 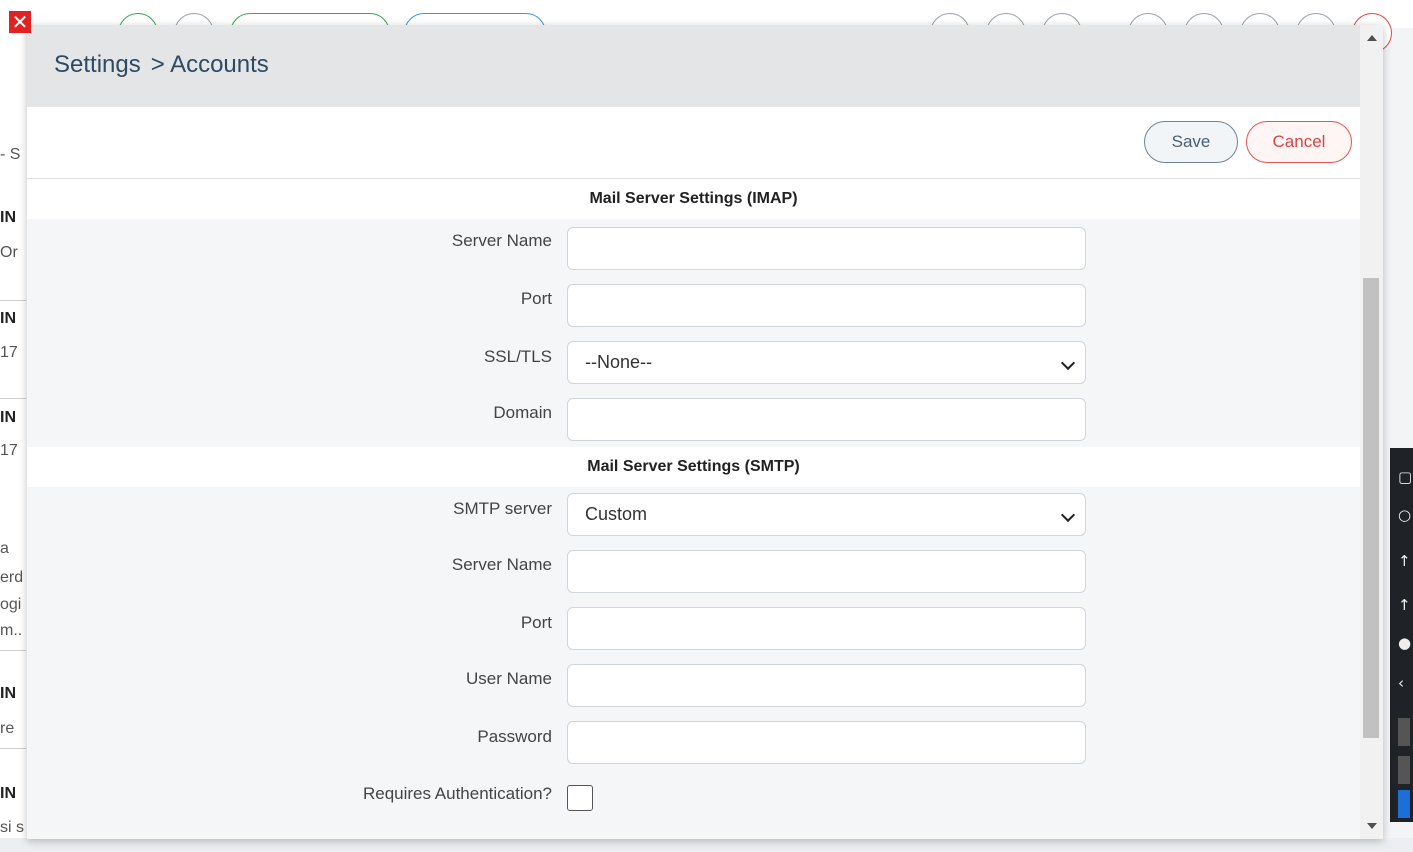 I want to click on list-fragment: si s, so click(x=12, y=827).